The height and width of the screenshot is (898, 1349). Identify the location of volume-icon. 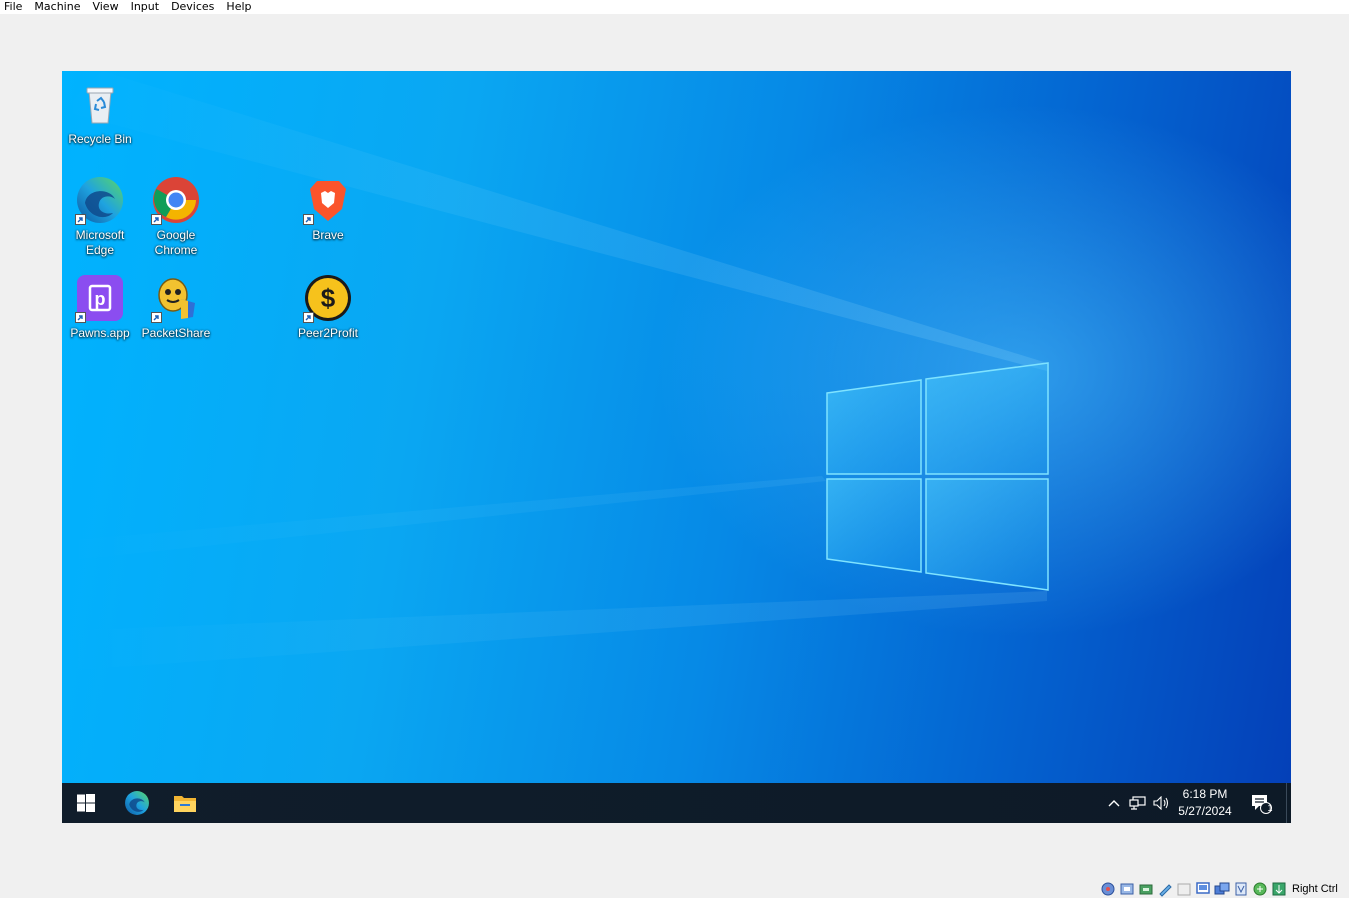
(1161, 803).